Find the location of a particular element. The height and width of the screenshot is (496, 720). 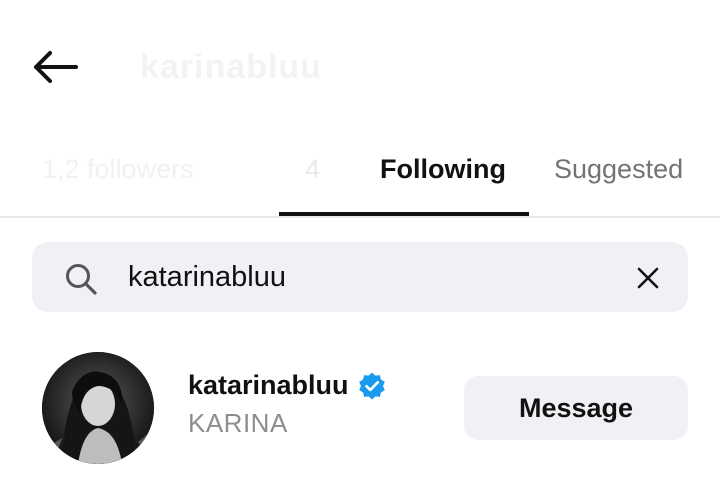

tab-partial-middle: 4 is located at coordinates (312, 169).